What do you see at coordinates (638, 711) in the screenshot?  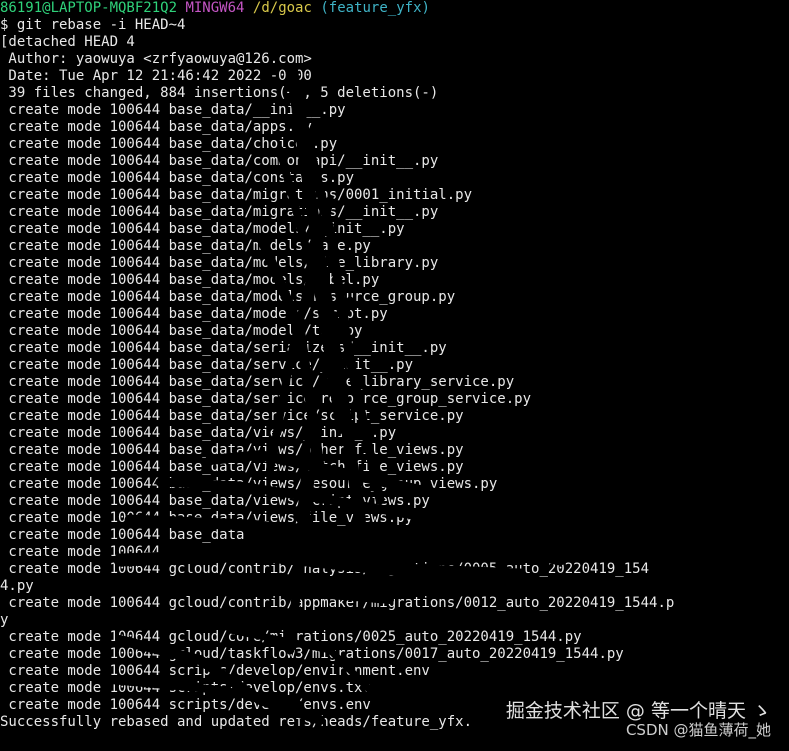 I see `watermark-juejin: 掘金技术社区 @ 等一个晴天 ゝ` at bounding box center [638, 711].